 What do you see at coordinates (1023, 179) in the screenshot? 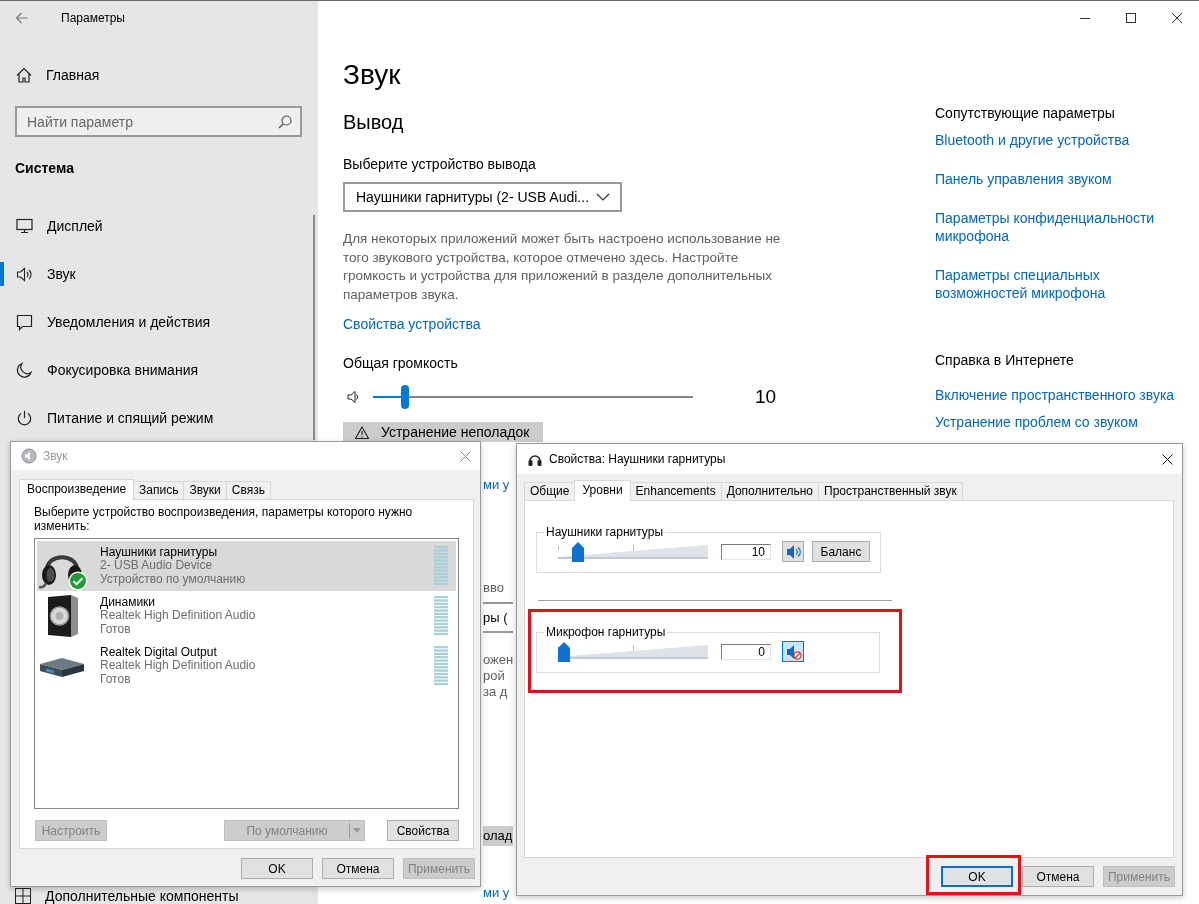
I see `related-link: Панель управления звуком` at bounding box center [1023, 179].